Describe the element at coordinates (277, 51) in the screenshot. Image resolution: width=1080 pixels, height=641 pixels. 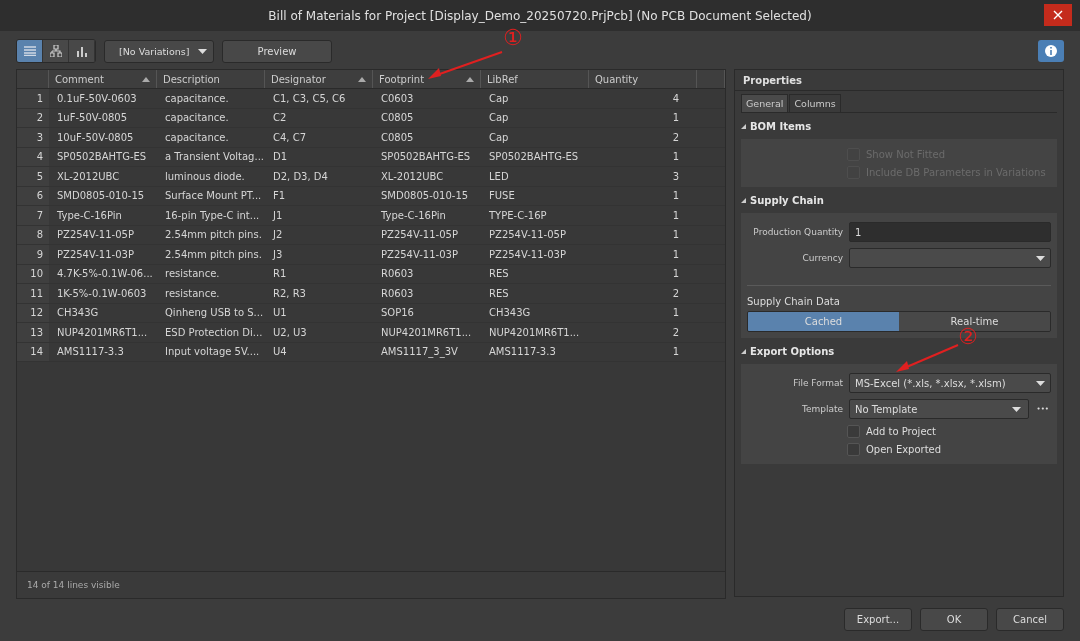
I see `preview-button: Preview` at that location.